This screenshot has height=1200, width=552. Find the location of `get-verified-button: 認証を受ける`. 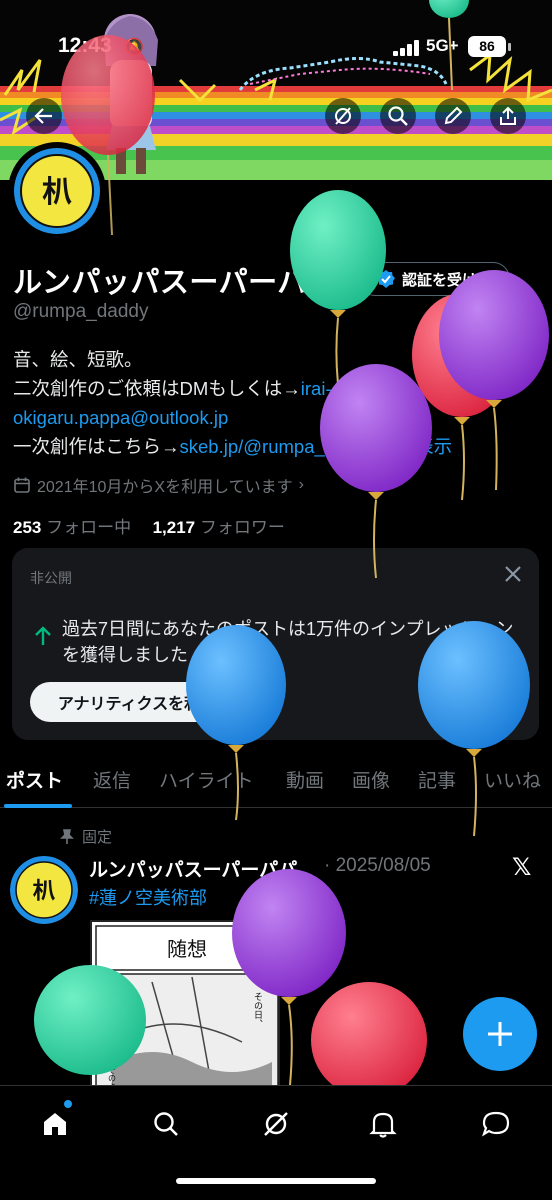

get-verified-button: 認証を受ける is located at coordinates (434, 279).